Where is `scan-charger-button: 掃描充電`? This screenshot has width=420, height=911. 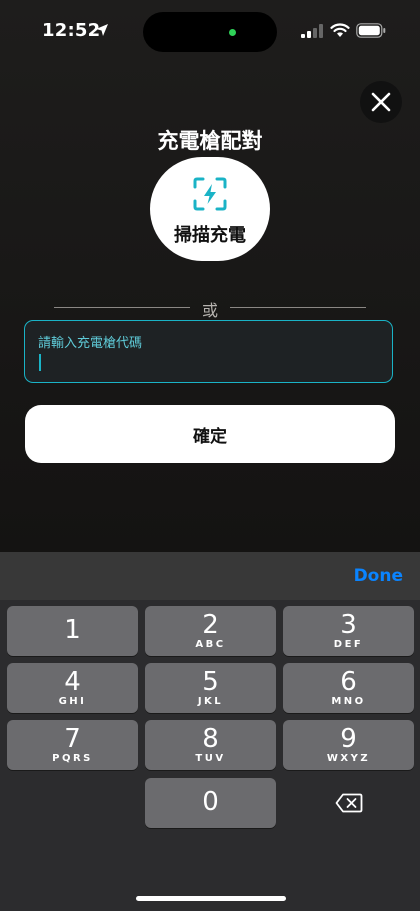 scan-charger-button: 掃描充電 is located at coordinates (210, 209).